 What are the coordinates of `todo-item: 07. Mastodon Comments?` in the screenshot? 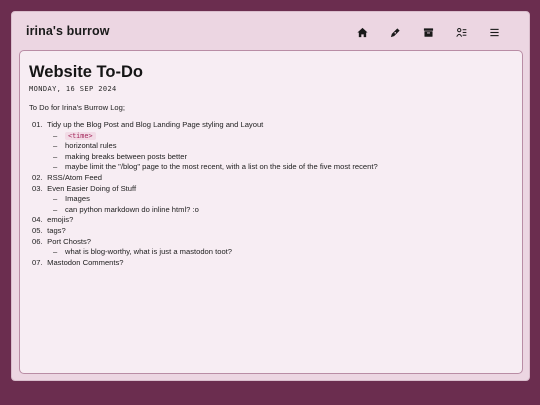 It's located at (205, 263).